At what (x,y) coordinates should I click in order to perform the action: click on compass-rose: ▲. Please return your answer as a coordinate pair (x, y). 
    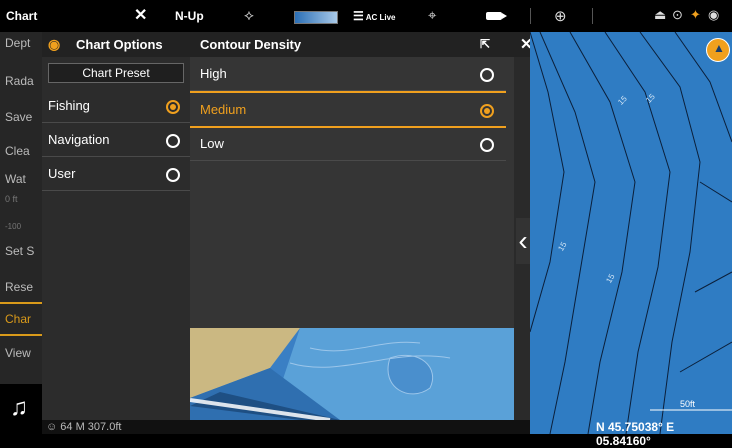
    Looking at the image, I should click on (718, 50).